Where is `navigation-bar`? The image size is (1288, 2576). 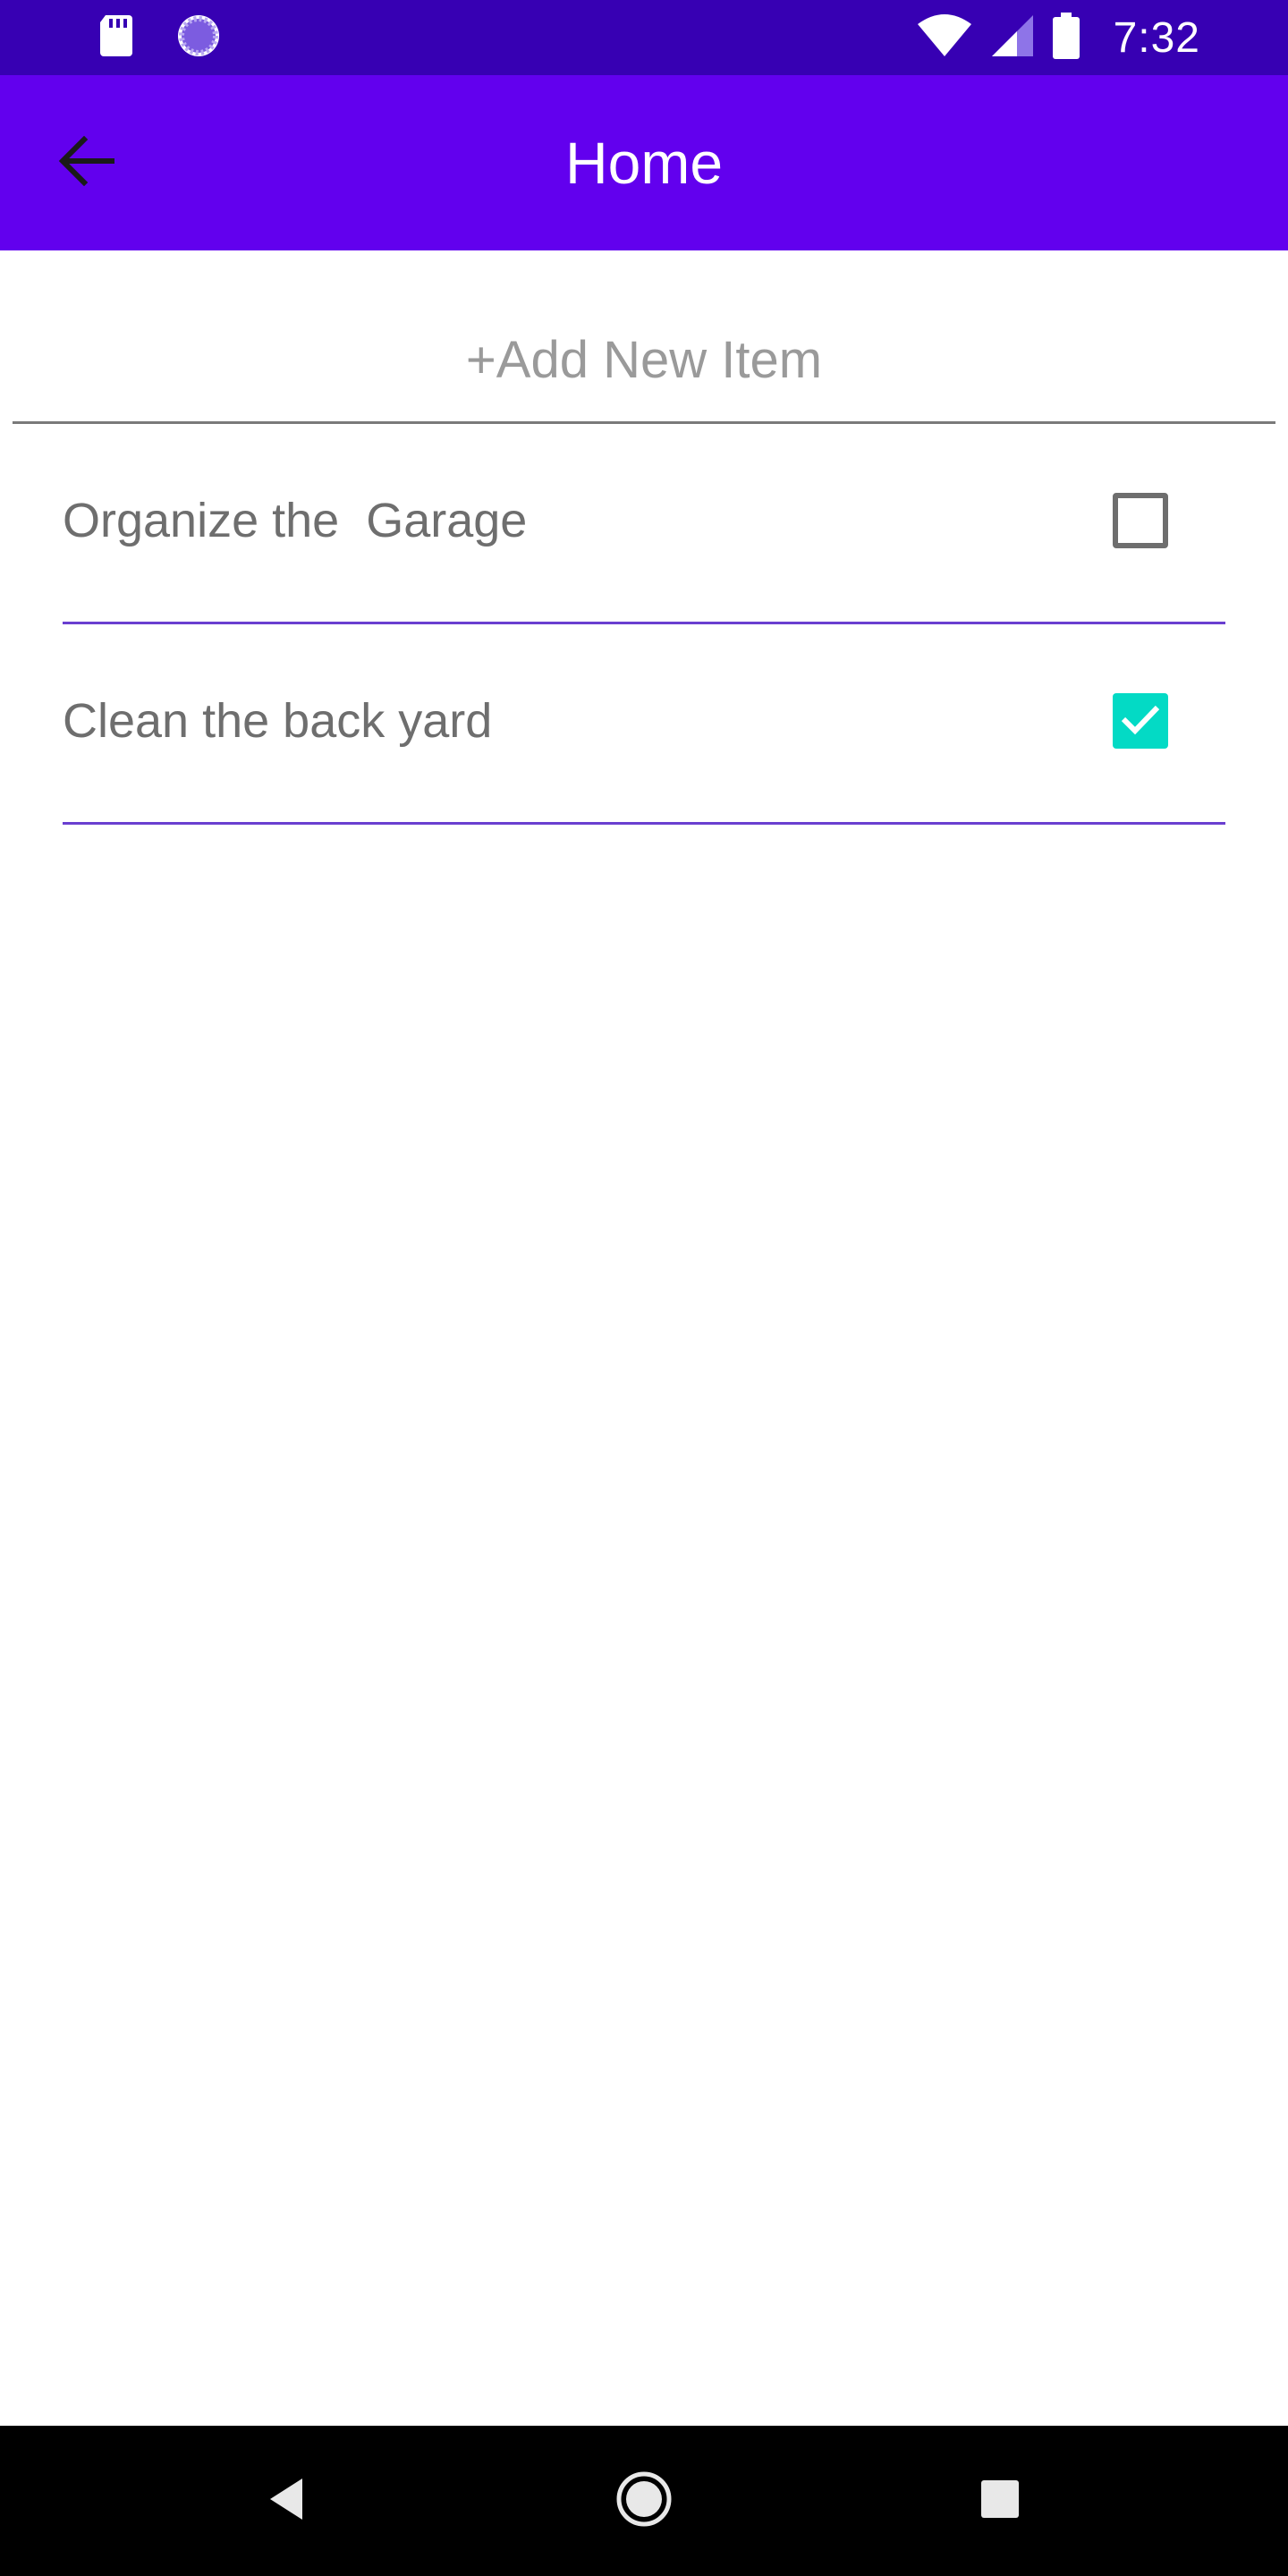
navigation-bar is located at coordinates (644, 2501).